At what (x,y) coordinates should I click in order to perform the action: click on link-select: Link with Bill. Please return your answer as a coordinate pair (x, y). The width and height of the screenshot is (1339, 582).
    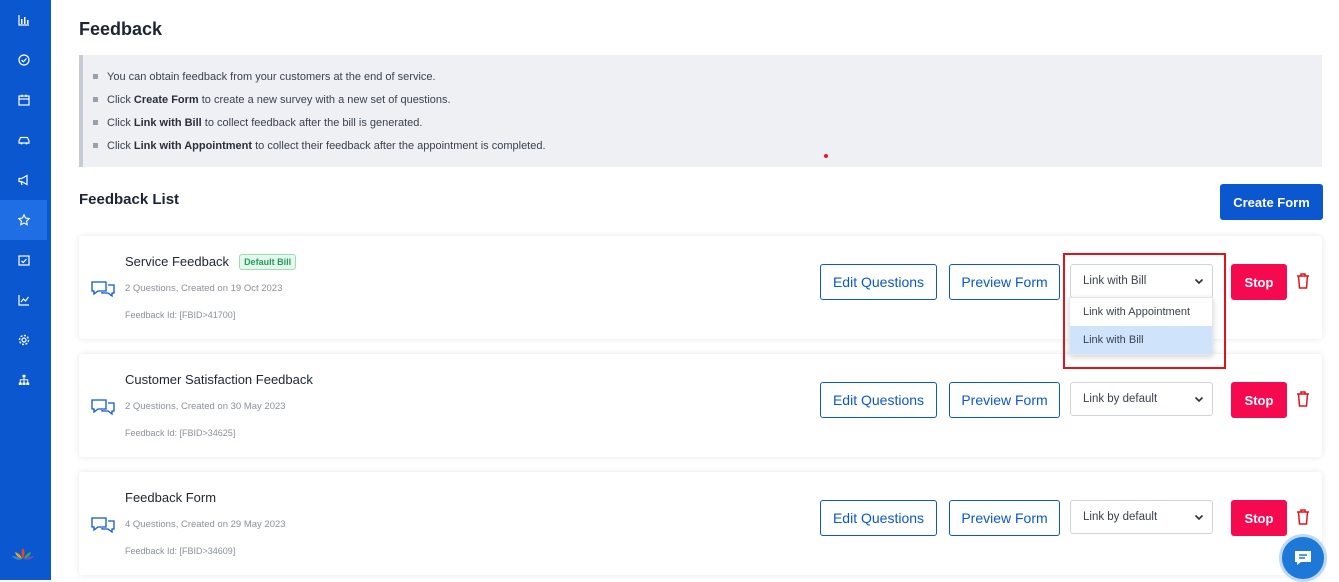
    Looking at the image, I should click on (1141, 281).